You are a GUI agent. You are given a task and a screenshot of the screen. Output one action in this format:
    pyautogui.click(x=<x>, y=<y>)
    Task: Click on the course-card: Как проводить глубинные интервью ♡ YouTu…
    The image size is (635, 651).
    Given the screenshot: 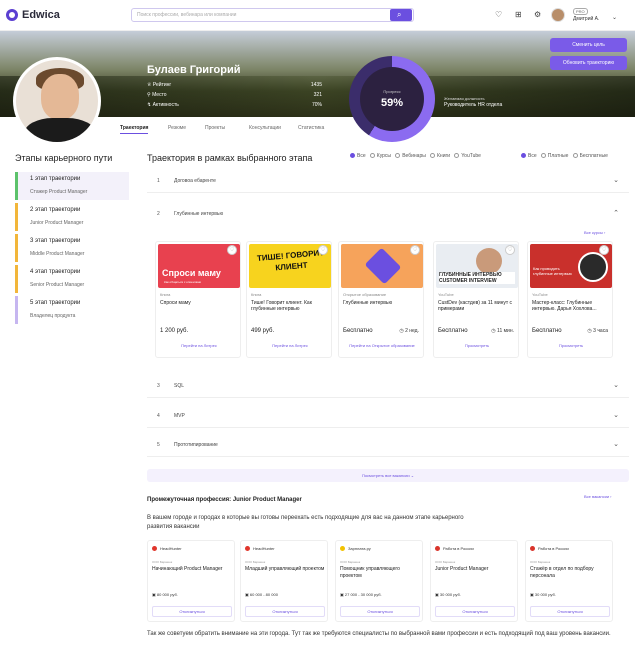 What is the action you would take?
    pyautogui.click(x=570, y=299)
    